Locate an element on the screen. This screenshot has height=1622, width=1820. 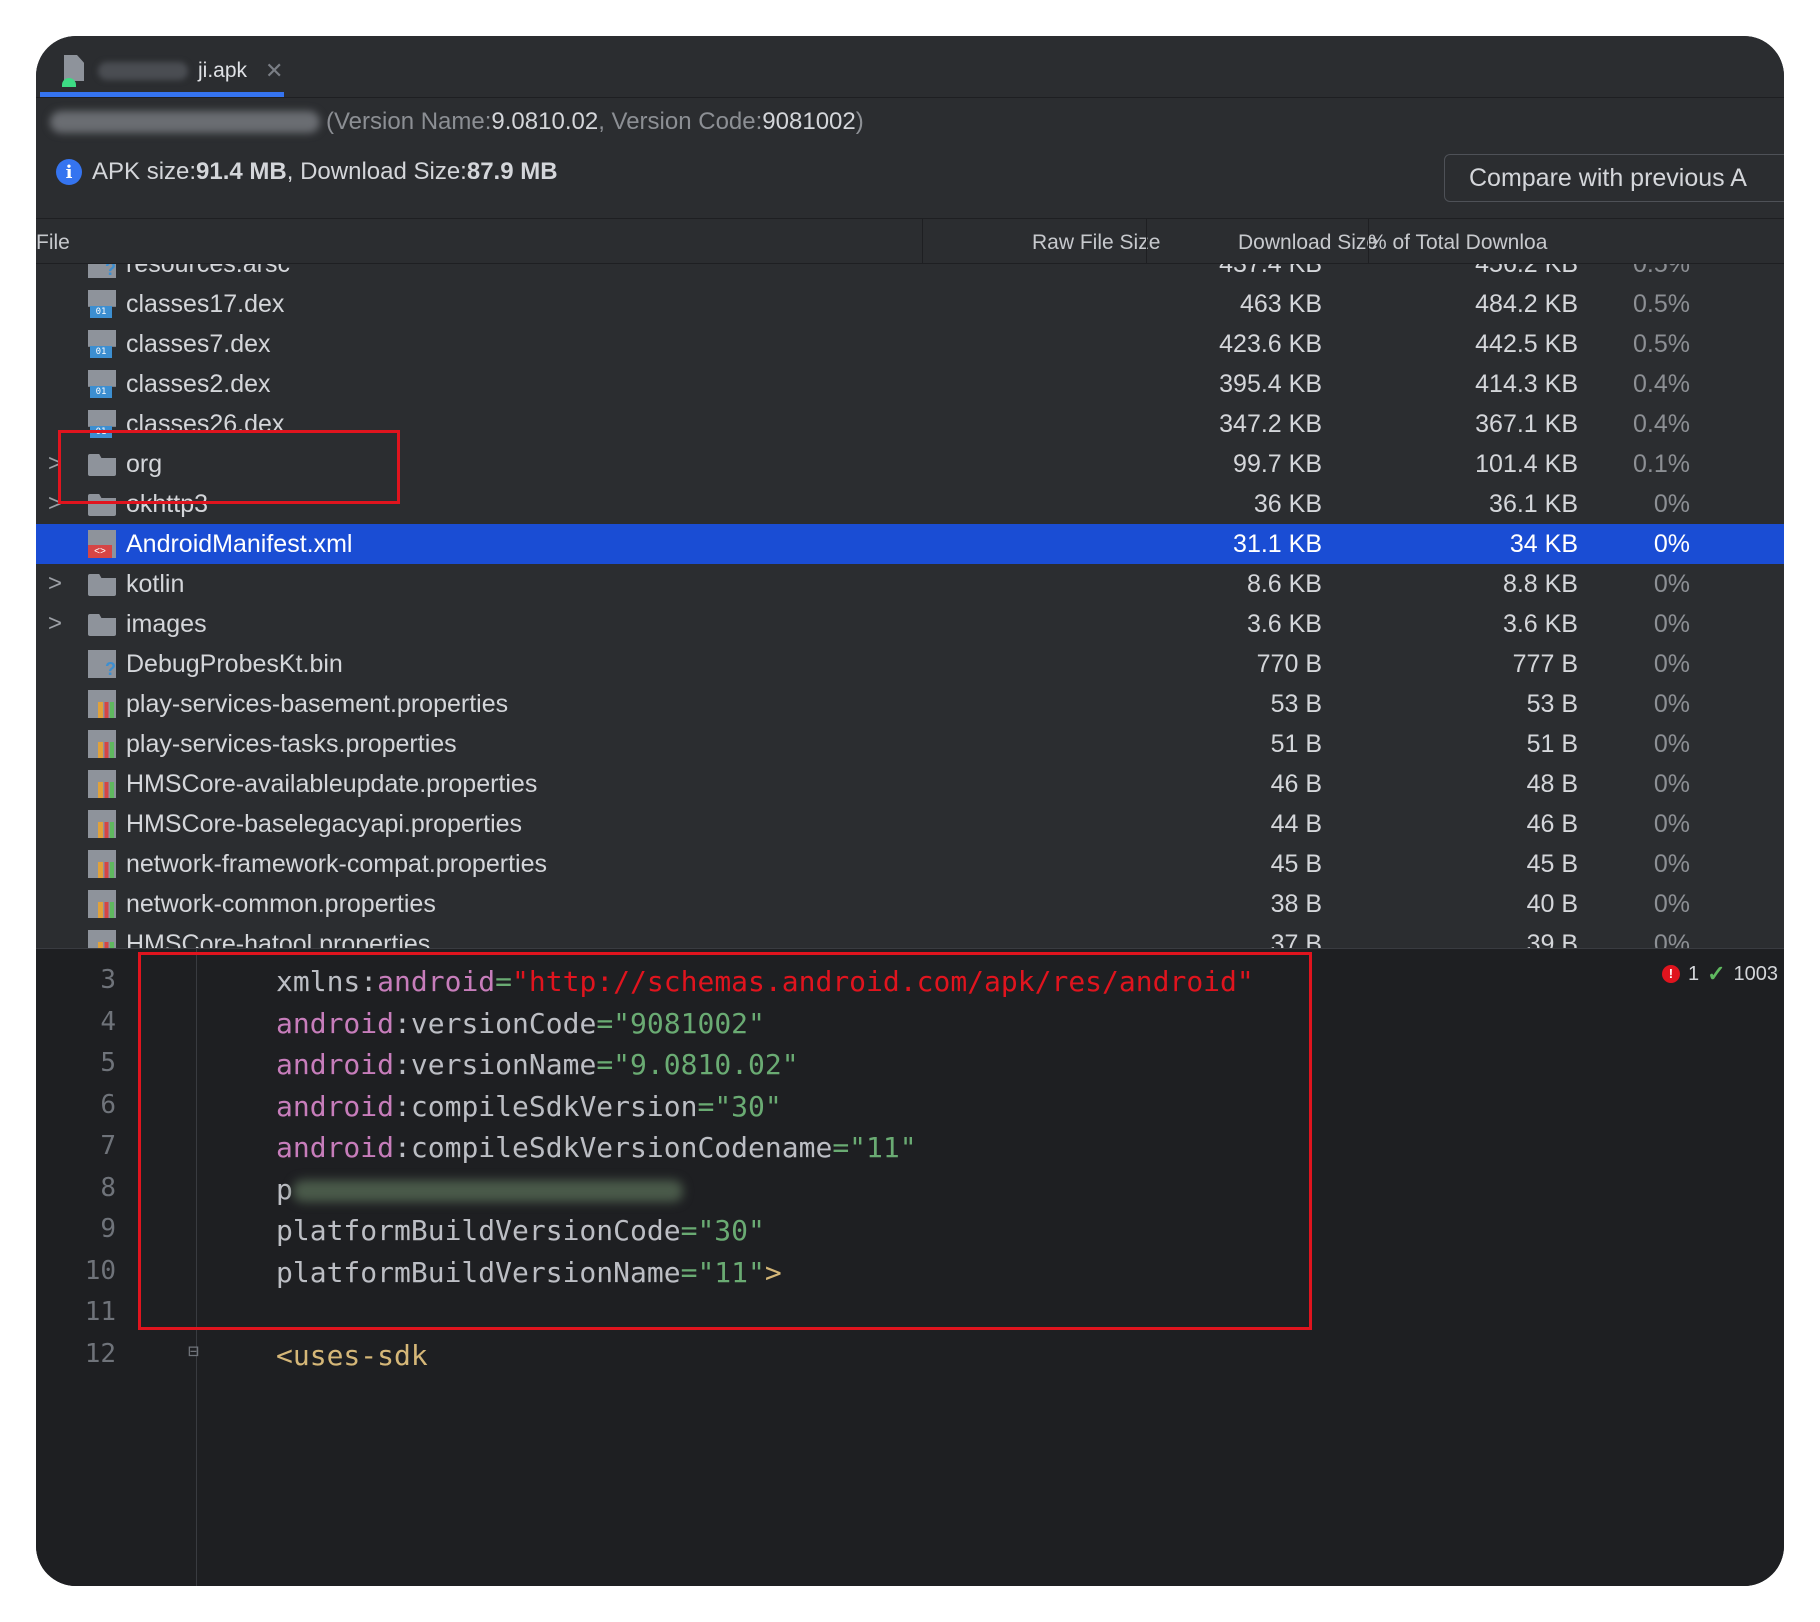
info-icon: i is located at coordinates (69, 172).